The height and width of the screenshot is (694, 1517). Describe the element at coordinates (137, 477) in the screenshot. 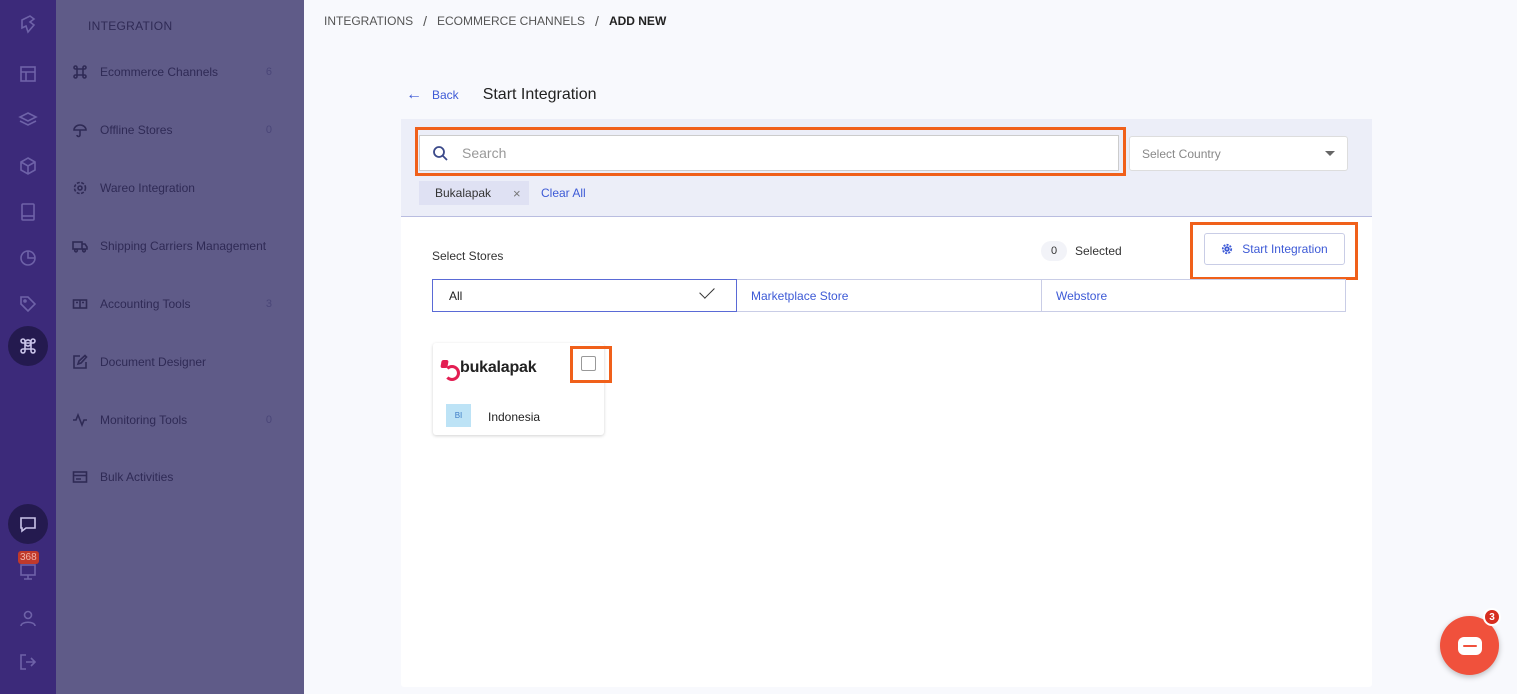

I see `sidebar-item-label: Bulk Activities` at that location.